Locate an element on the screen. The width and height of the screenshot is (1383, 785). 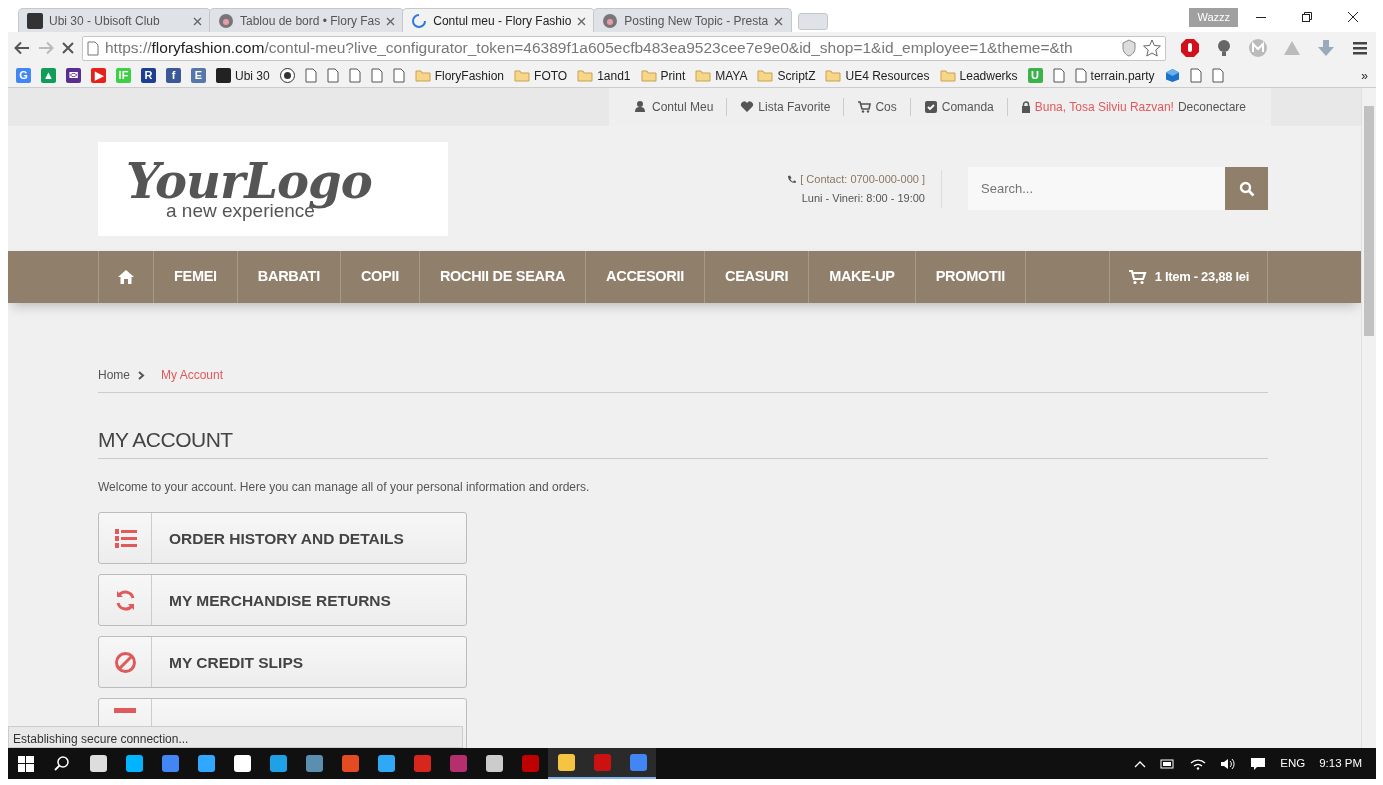
stop-sign-icon is located at coordinates (1190, 48).